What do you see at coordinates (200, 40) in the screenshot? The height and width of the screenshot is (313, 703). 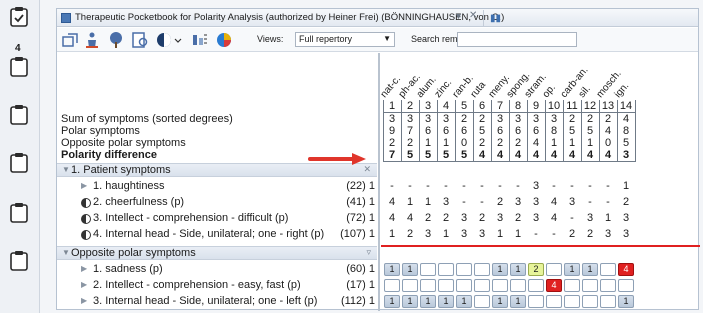 I see `sort-icon` at bounding box center [200, 40].